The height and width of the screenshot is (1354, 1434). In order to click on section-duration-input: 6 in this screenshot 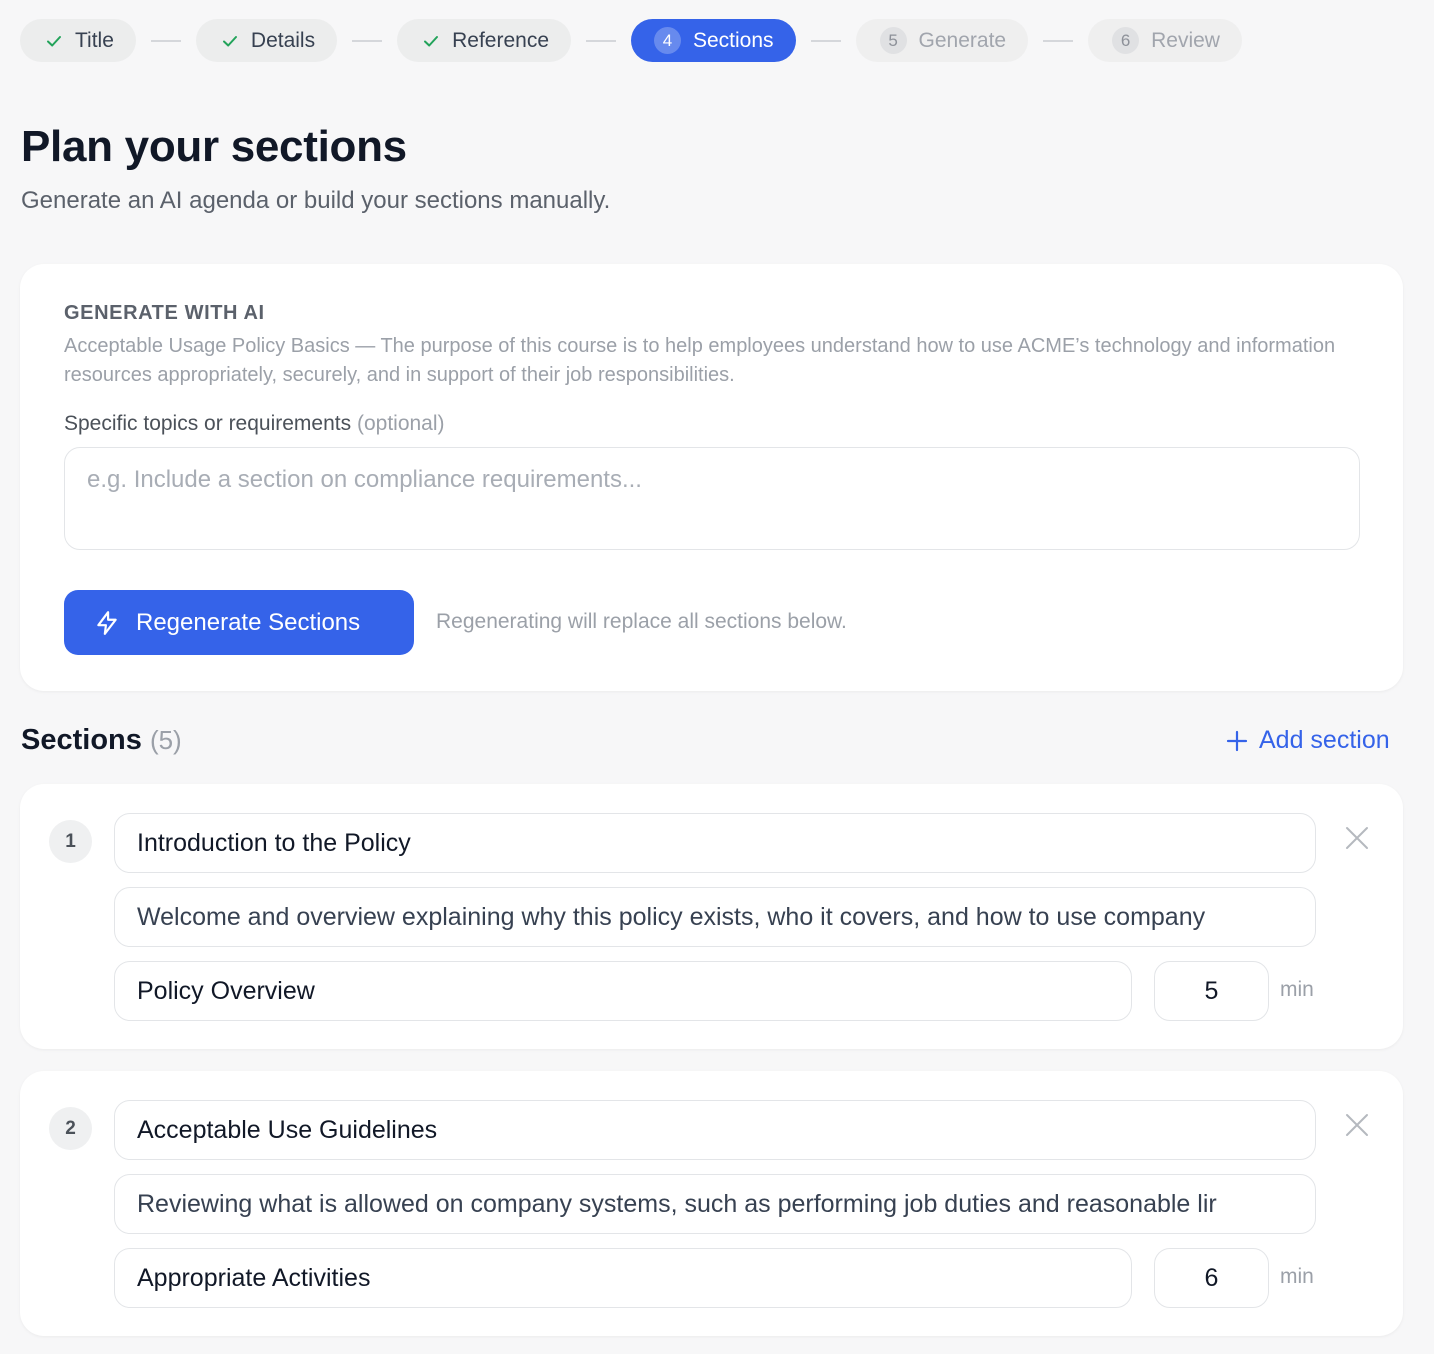, I will do `click(1211, 1278)`.